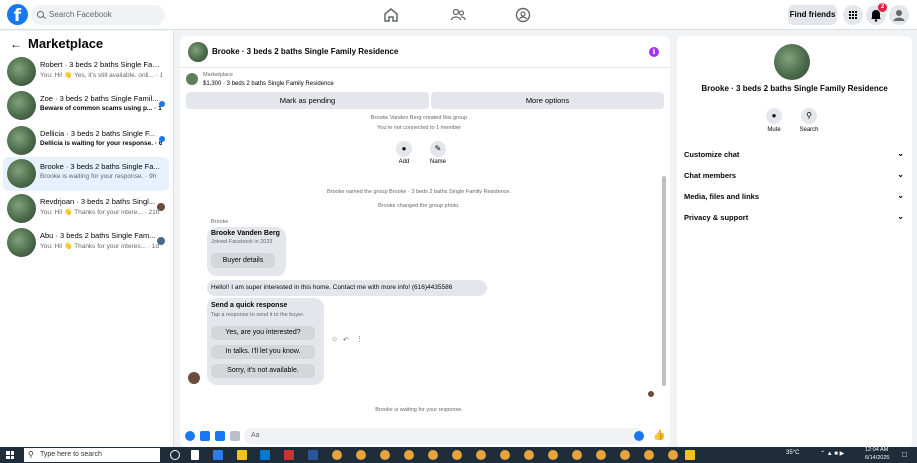 The image size is (917, 463). Describe the element at coordinates (792, 453) in the screenshot. I see `weather-temperature: 35°C` at that location.